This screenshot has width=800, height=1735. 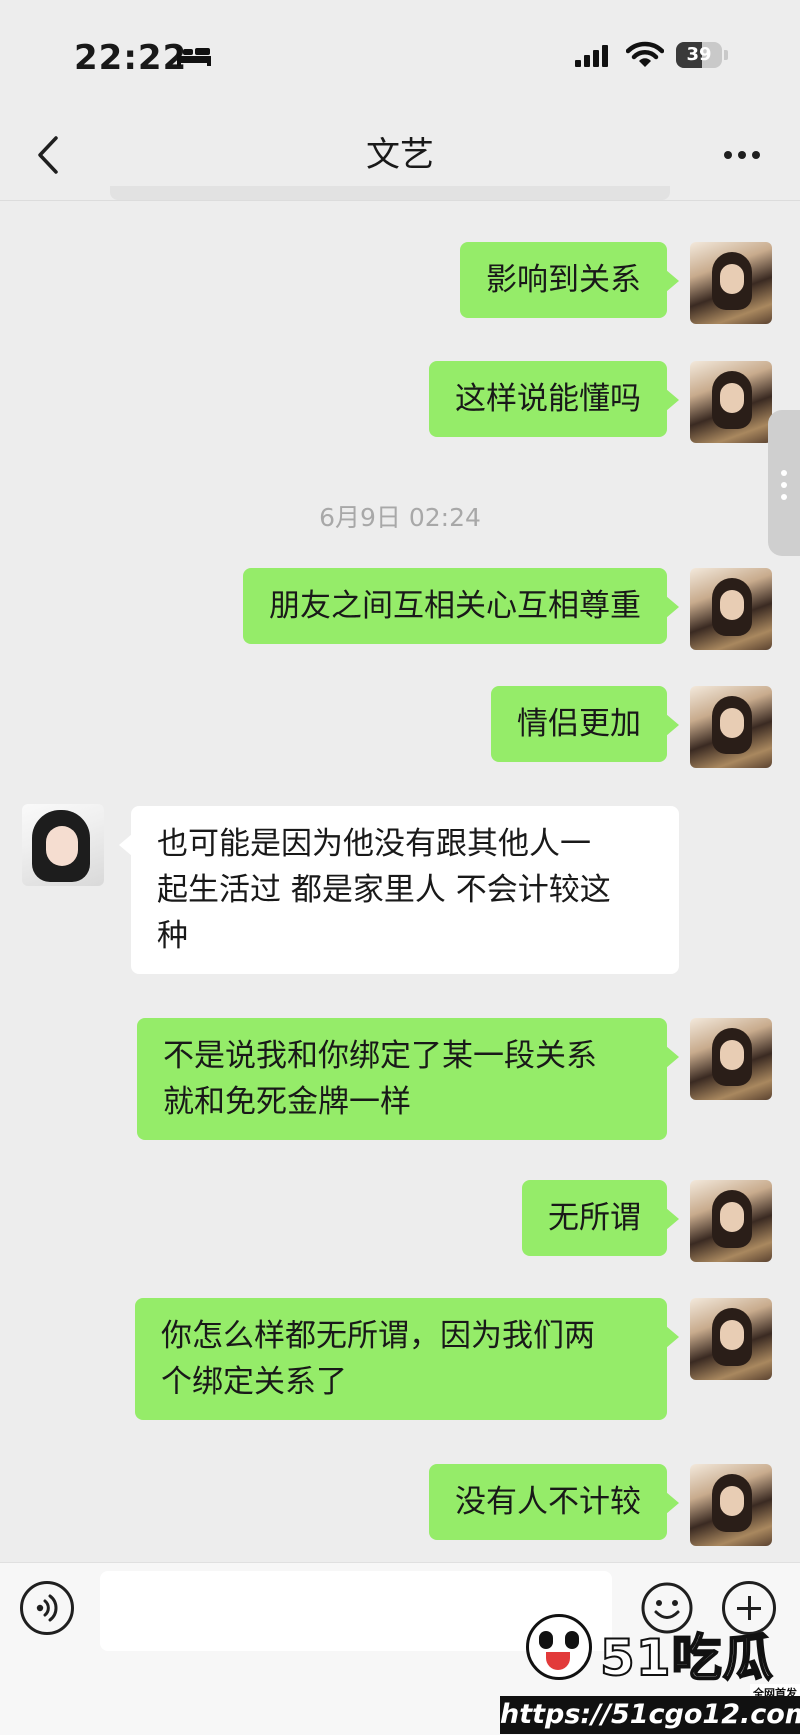 What do you see at coordinates (559, 1647) in the screenshot?
I see `watermark-mascot` at bounding box center [559, 1647].